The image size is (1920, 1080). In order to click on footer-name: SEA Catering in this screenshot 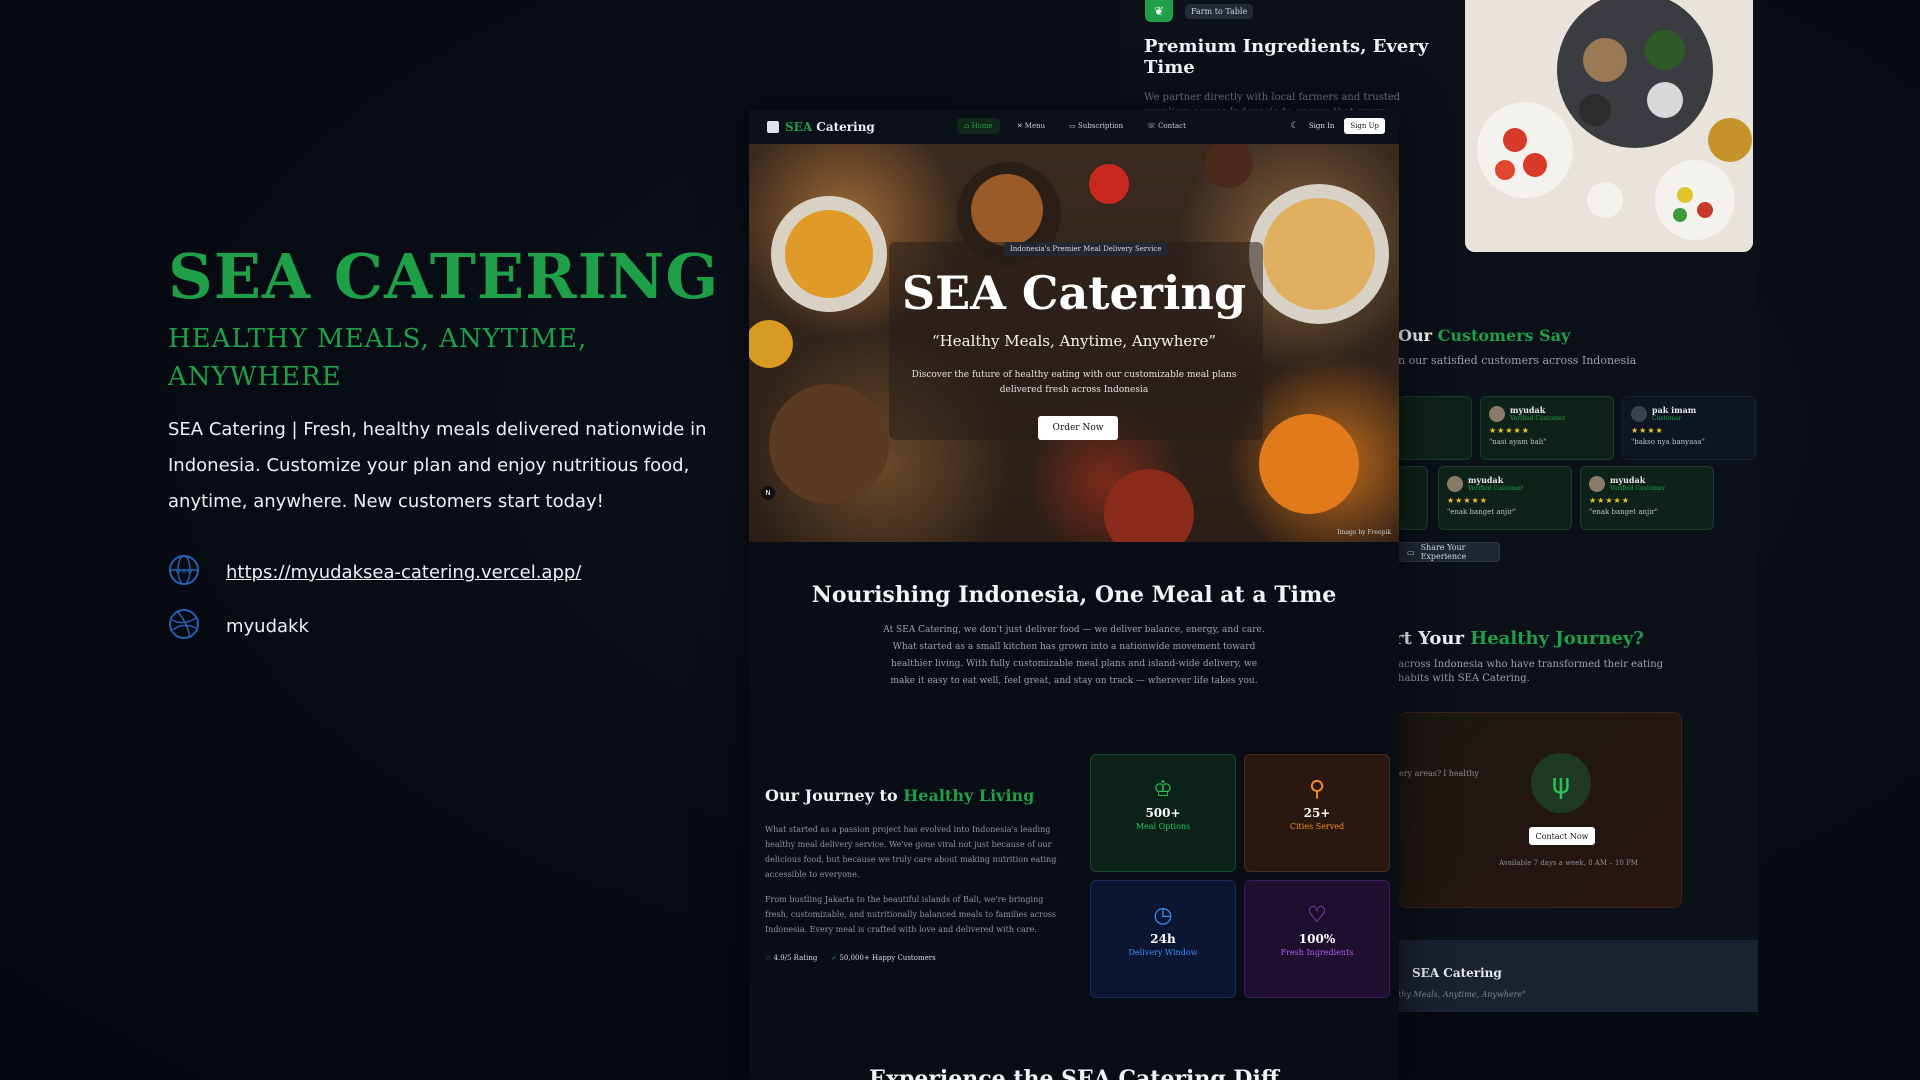, I will do `click(1457, 973)`.